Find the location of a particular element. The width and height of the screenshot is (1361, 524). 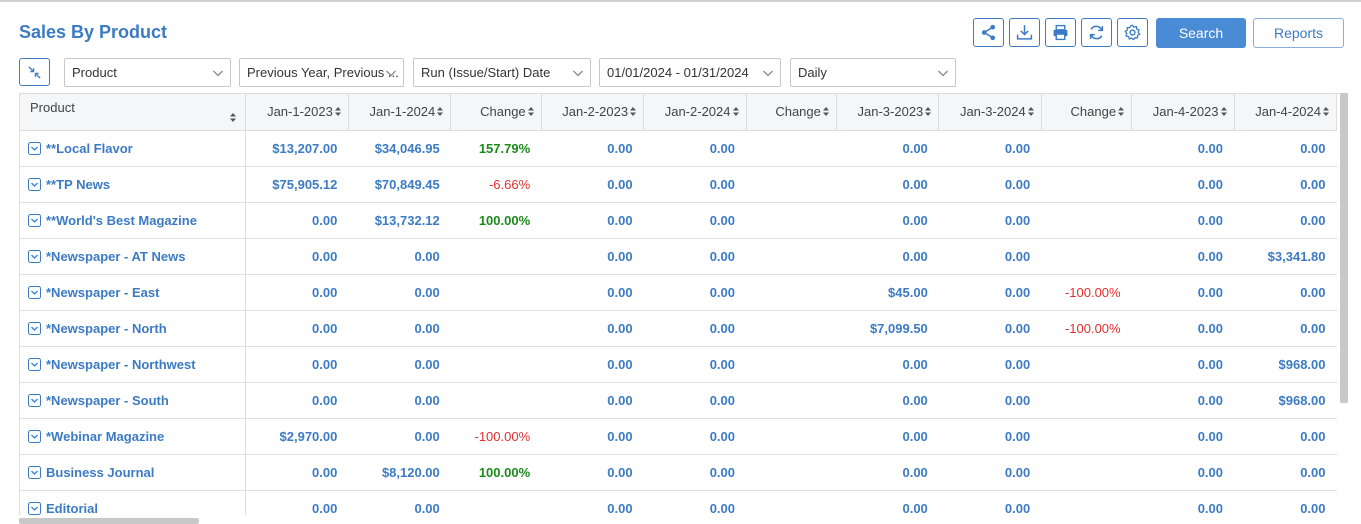

product-name: *Newspaper - East is located at coordinates (102, 292).